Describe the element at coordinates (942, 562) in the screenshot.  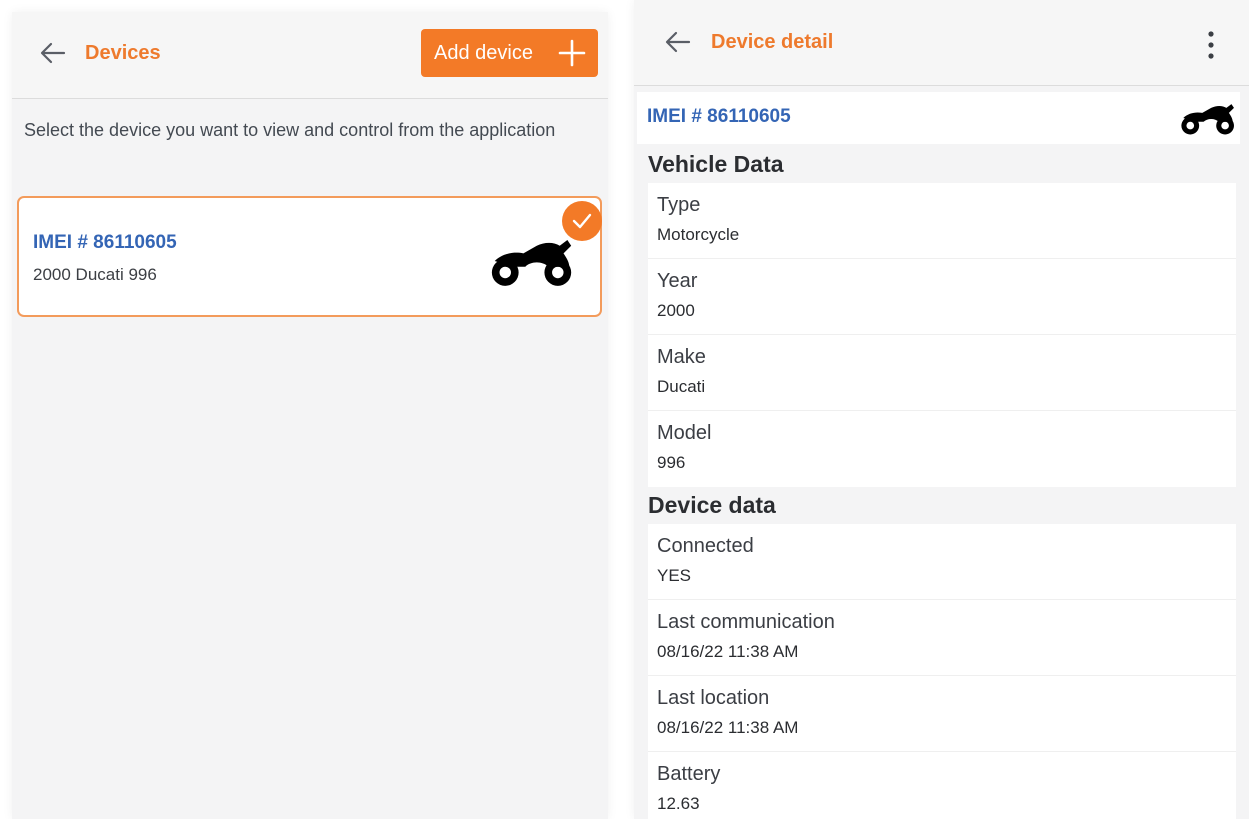
I see `device-field-connected: Connected YES` at that location.